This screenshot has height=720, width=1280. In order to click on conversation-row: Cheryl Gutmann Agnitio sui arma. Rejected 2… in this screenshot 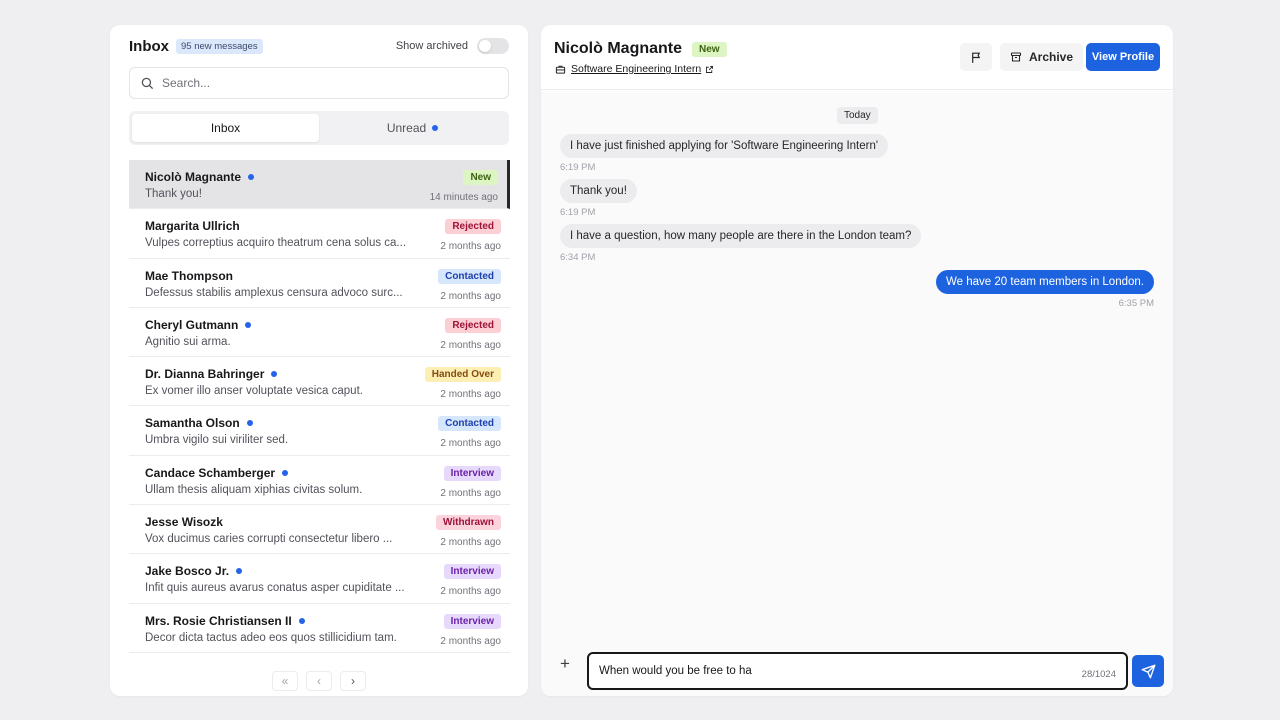, I will do `click(319, 333)`.